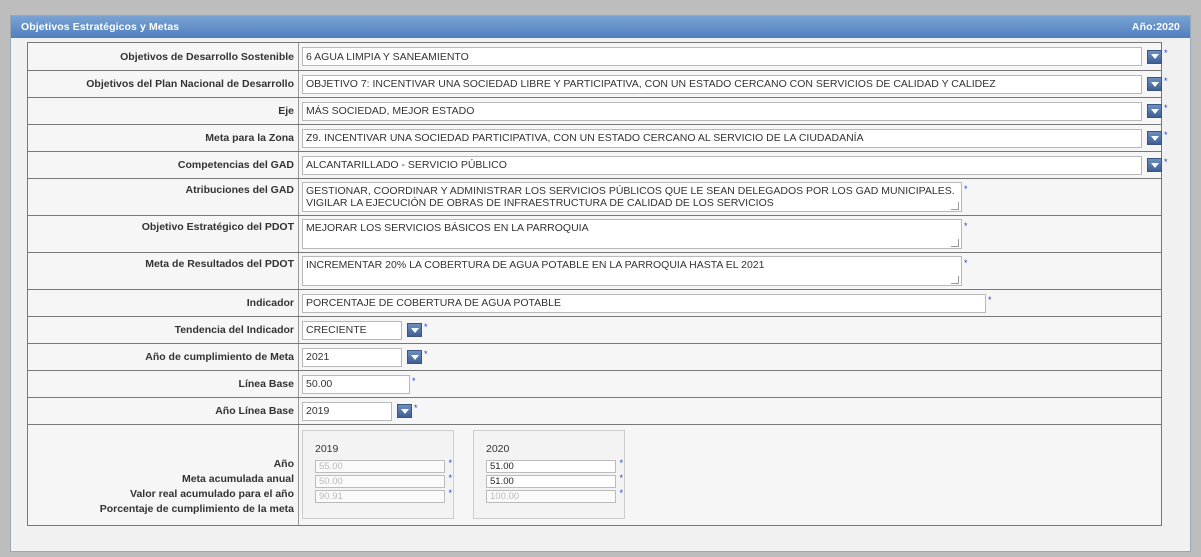 Image resolution: width=1201 pixels, height=557 pixels. What do you see at coordinates (414, 357) in the screenshot?
I see `anio-meta-dropdown-icon` at bounding box center [414, 357].